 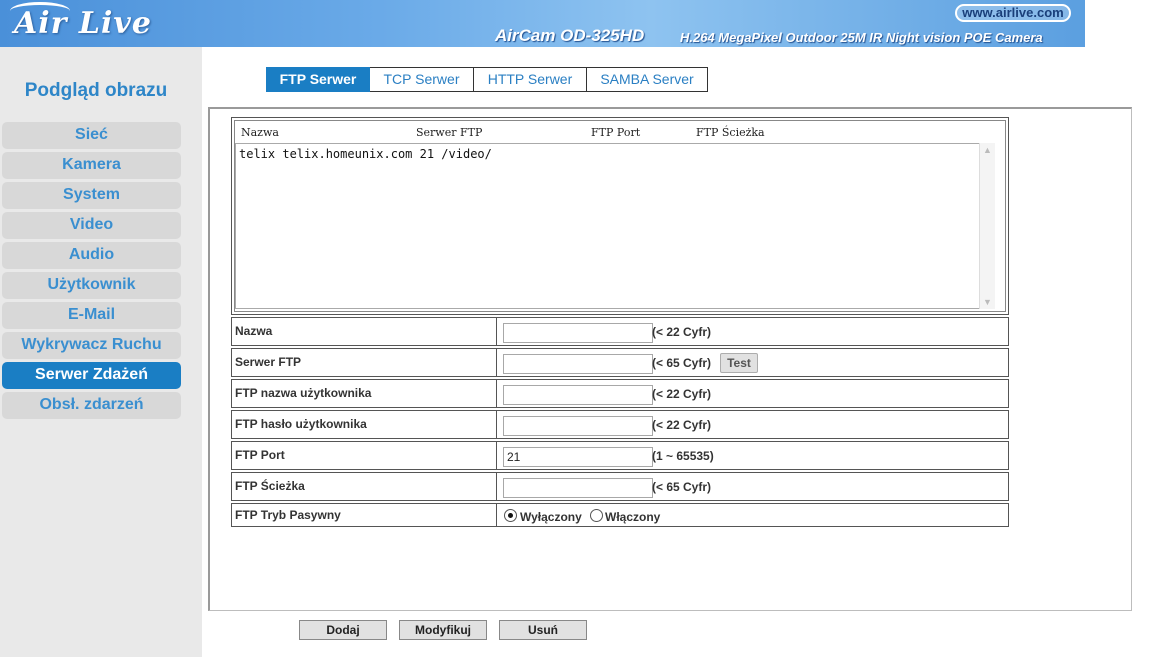 I want to click on form-row-ftp-server: Serwer FTP (< 65 Cyfr) Test, so click(x=620, y=362).